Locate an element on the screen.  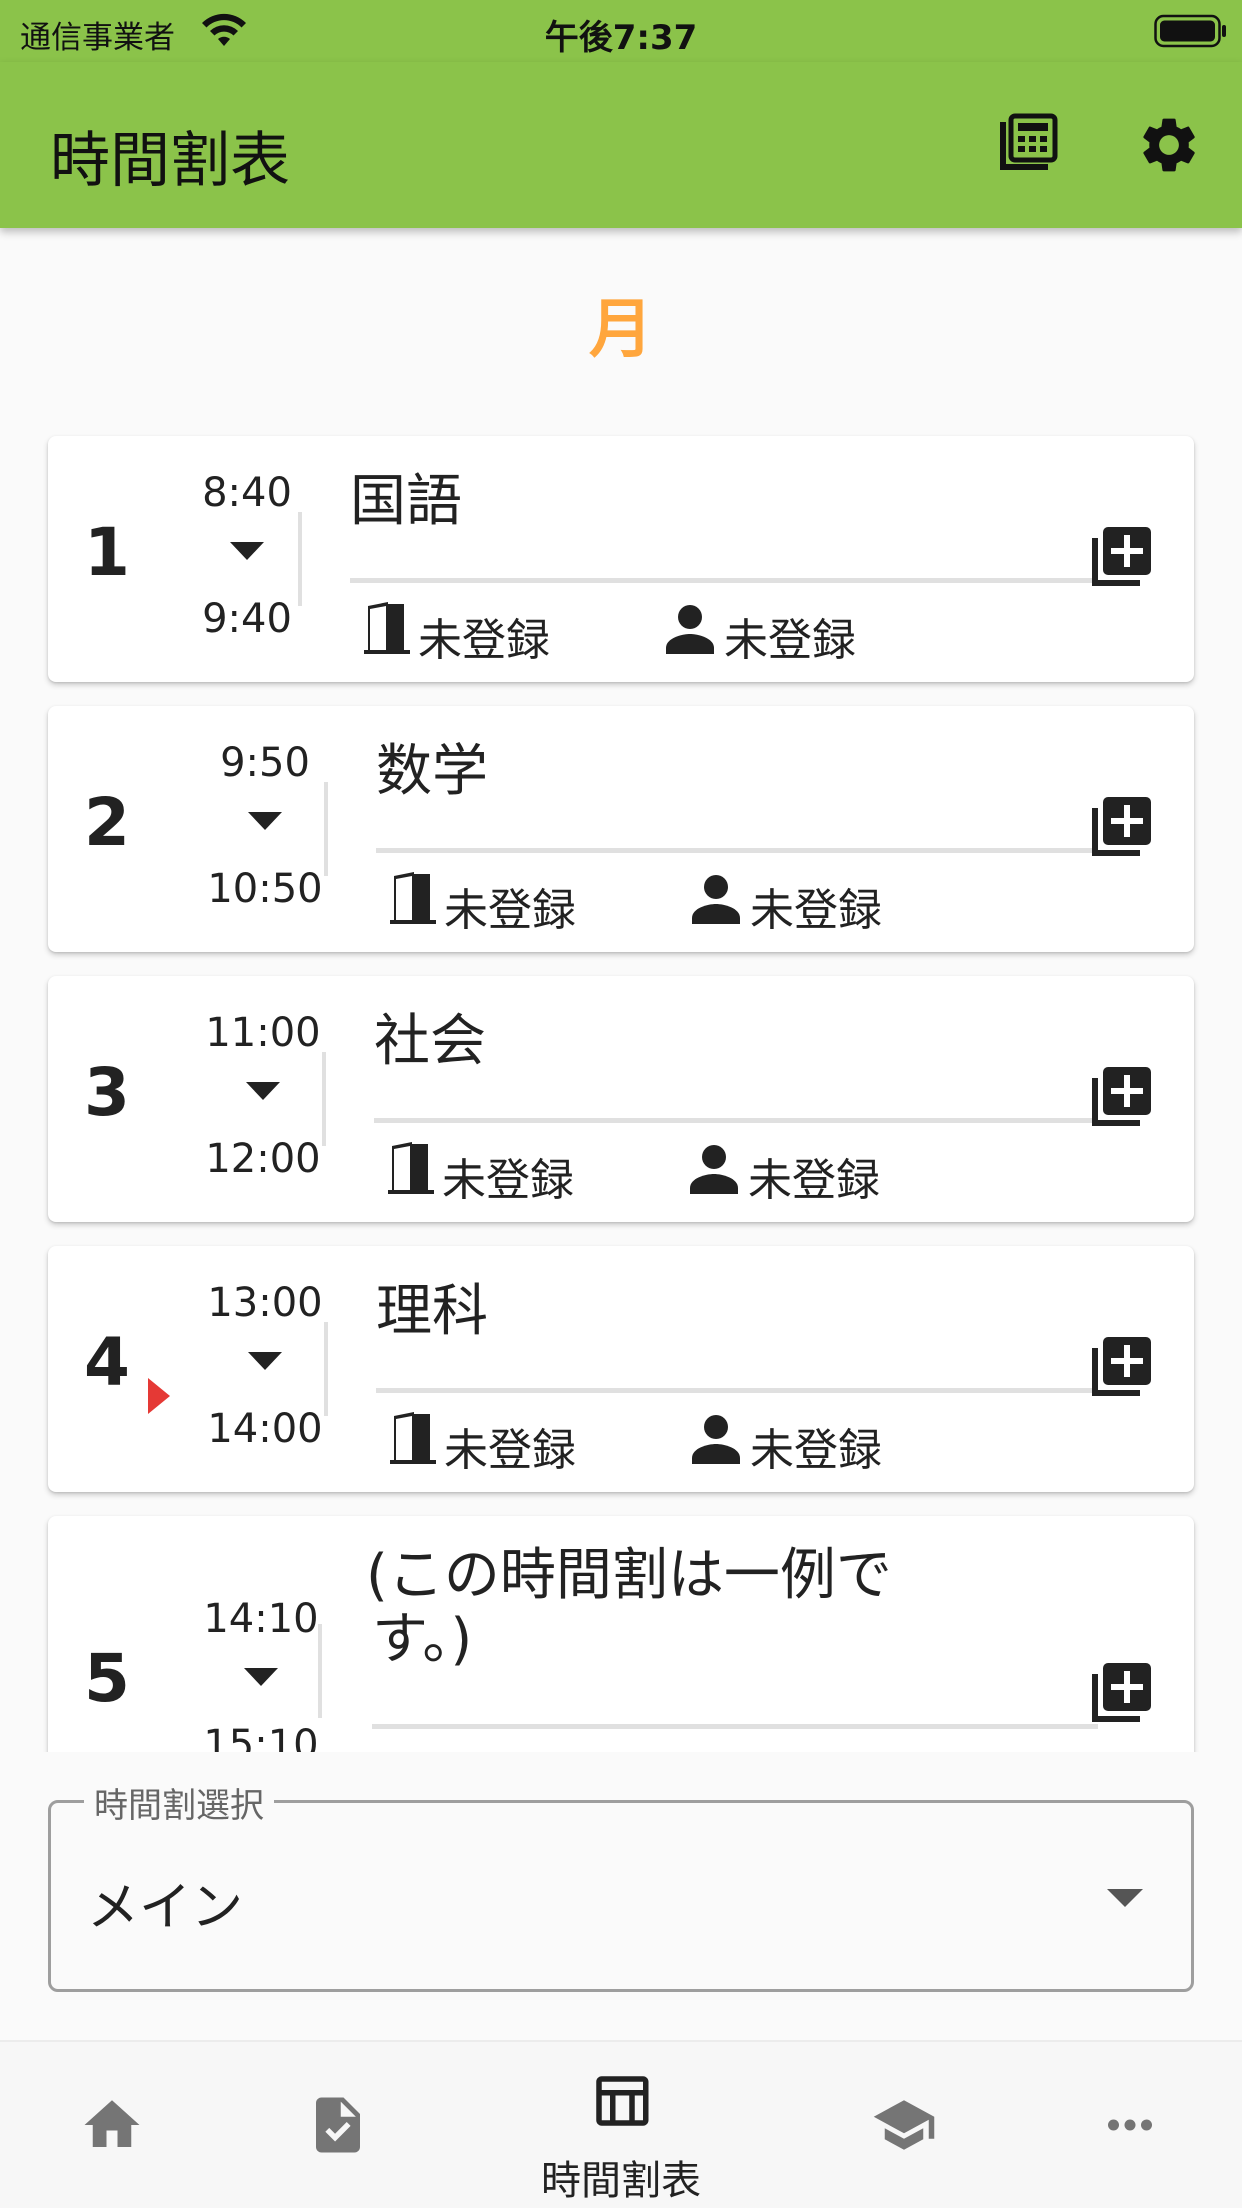
nav-item-more is located at coordinates (1130, 2125).